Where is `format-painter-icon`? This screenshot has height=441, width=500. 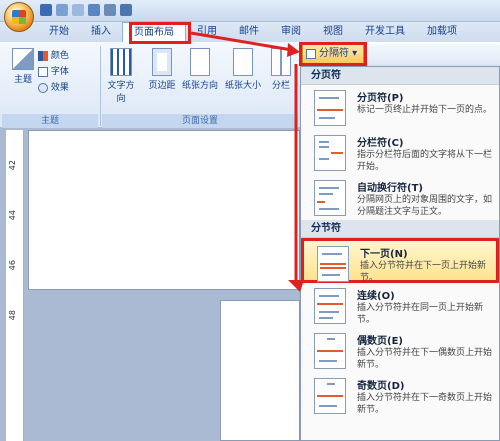
format-painter-icon is located at coordinates (126, 10).